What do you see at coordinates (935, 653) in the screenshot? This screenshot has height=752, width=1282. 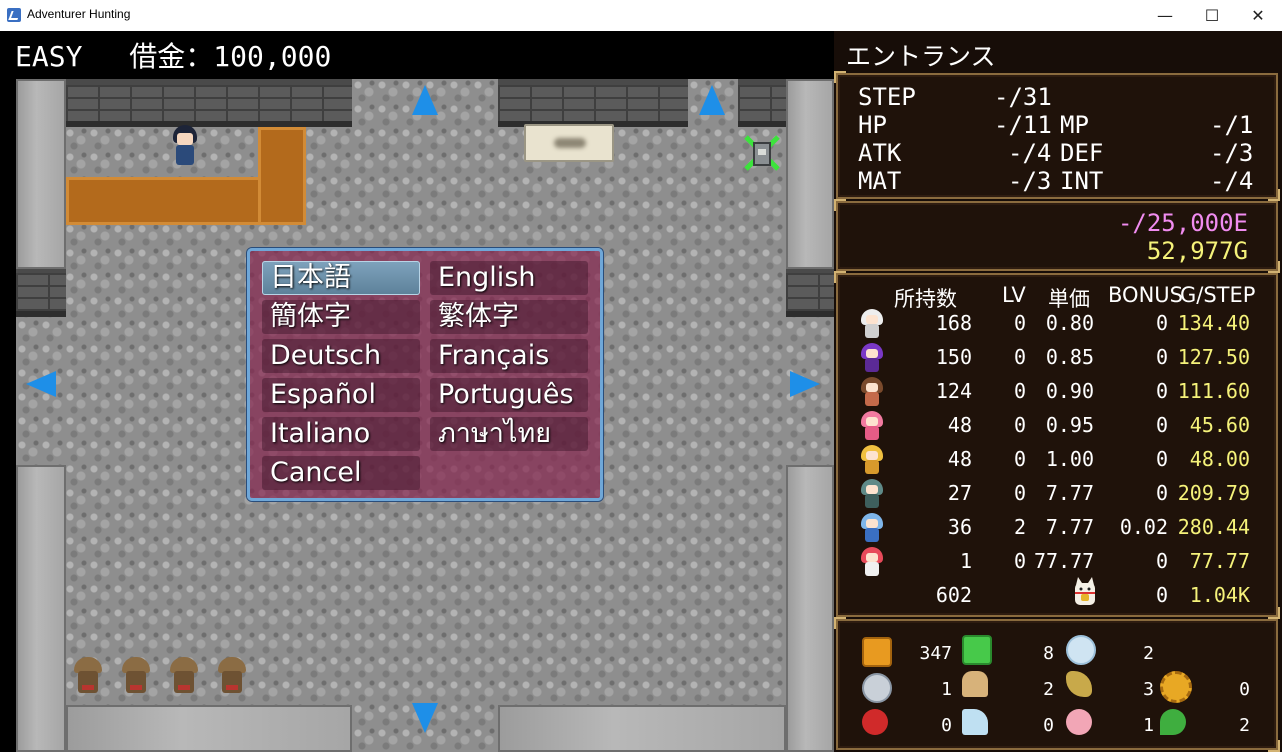 I see `item-count: 347` at bounding box center [935, 653].